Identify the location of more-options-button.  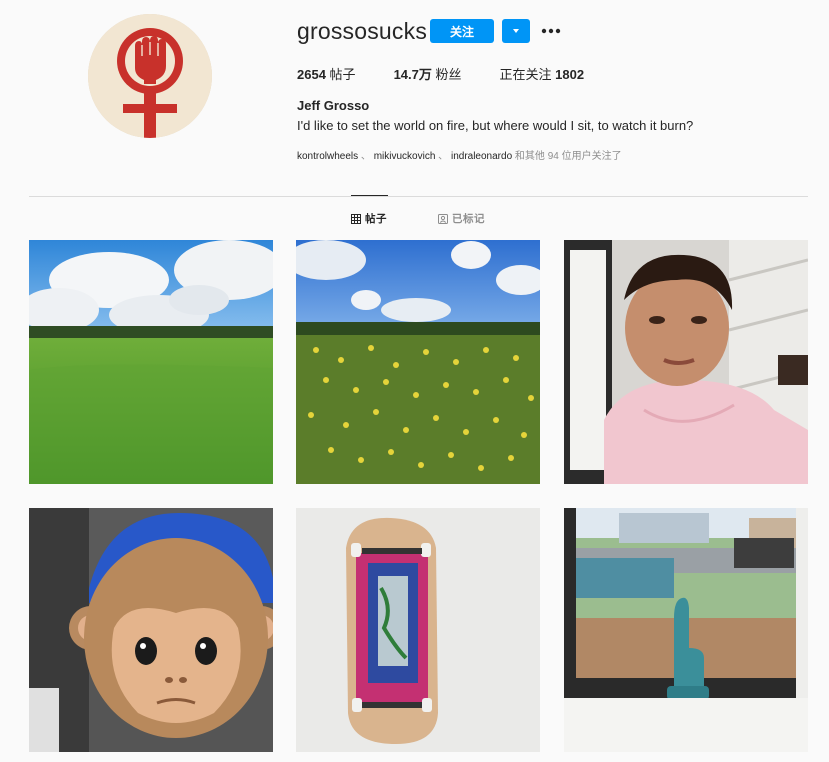
(551, 31).